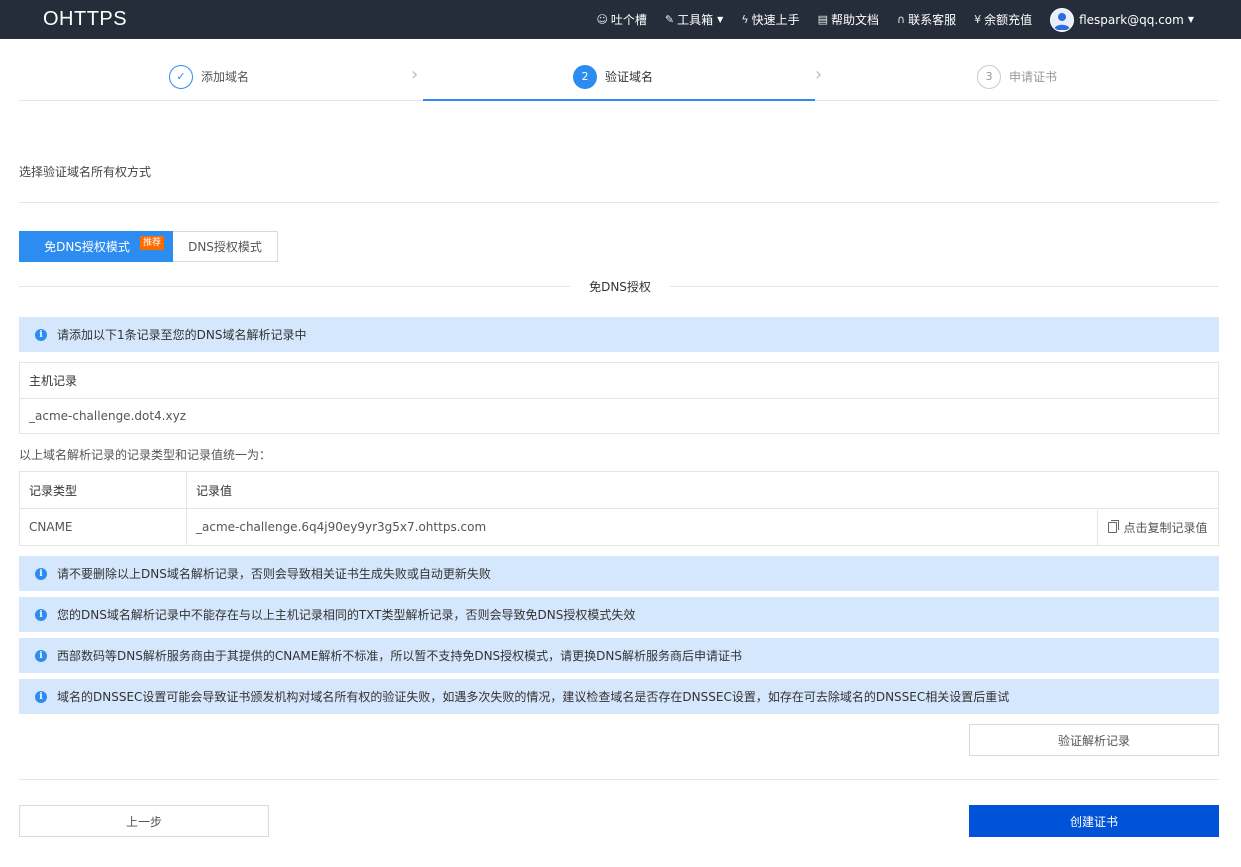 The width and height of the screenshot is (1241, 867). Describe the element at coordinates (620, 286) in the screenshot. I see `section-divider-label: 免DNS授权` at that location.